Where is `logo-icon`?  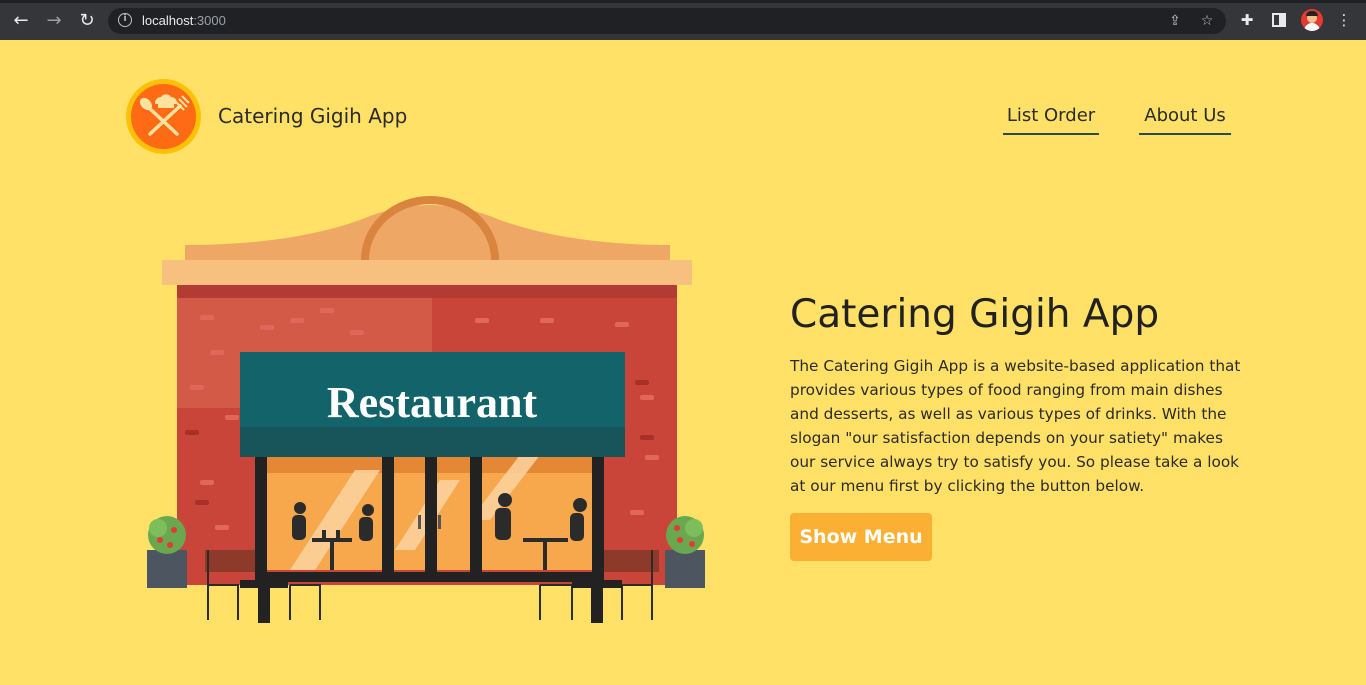
logo-icon is located at coordinates (163, 116).